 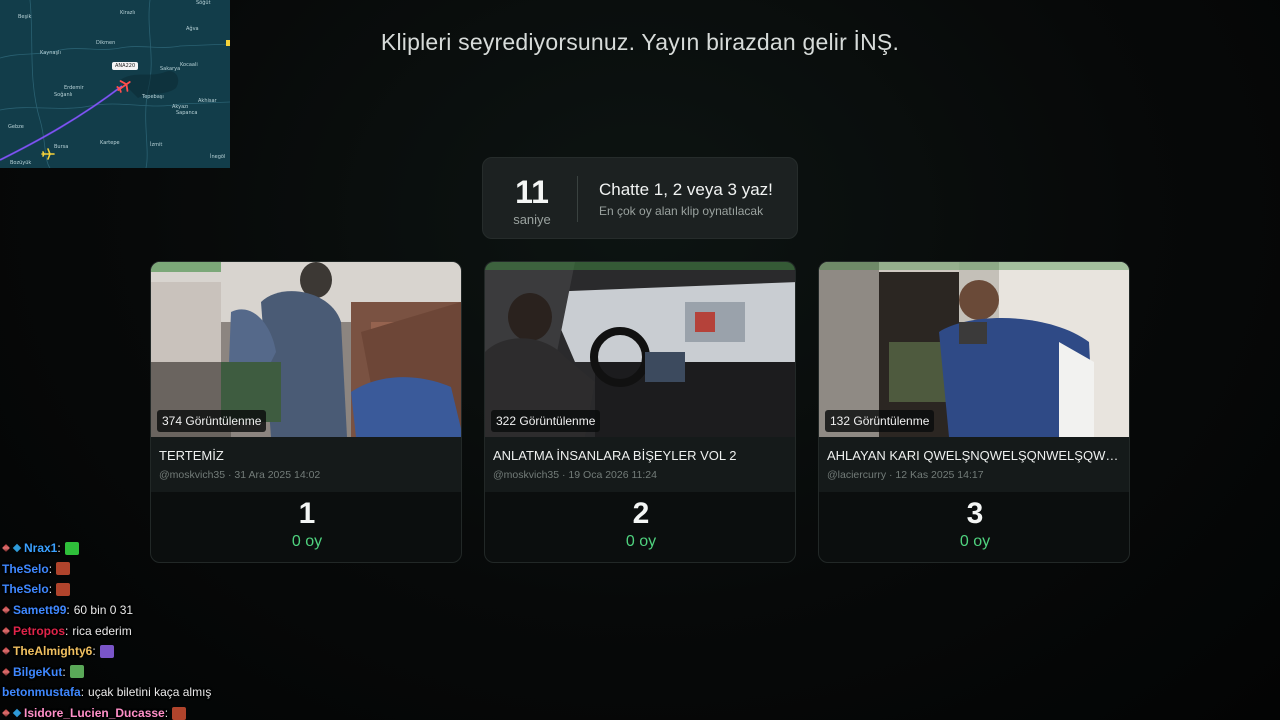 What do you see at coordinates (61, 147) in the screenshot?
I see `map-city-label: Bursa` at bounding box center [61, 147].